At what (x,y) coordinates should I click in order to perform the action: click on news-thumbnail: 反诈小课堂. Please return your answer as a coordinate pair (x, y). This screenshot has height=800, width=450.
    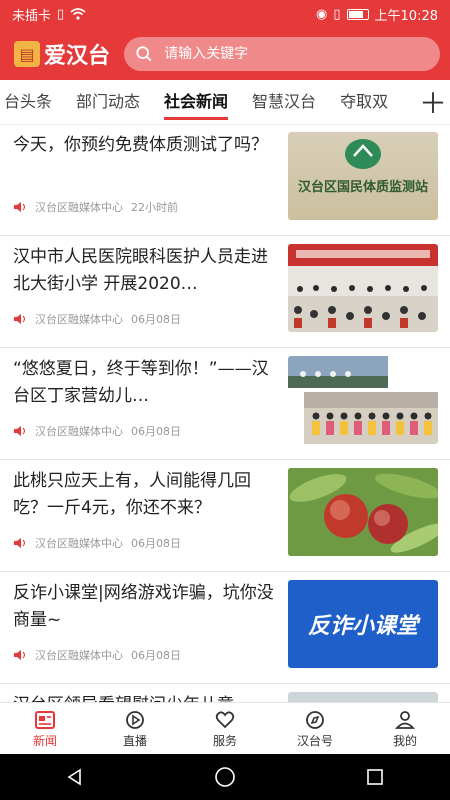
    Looking at the image, I should click on (363, 624).